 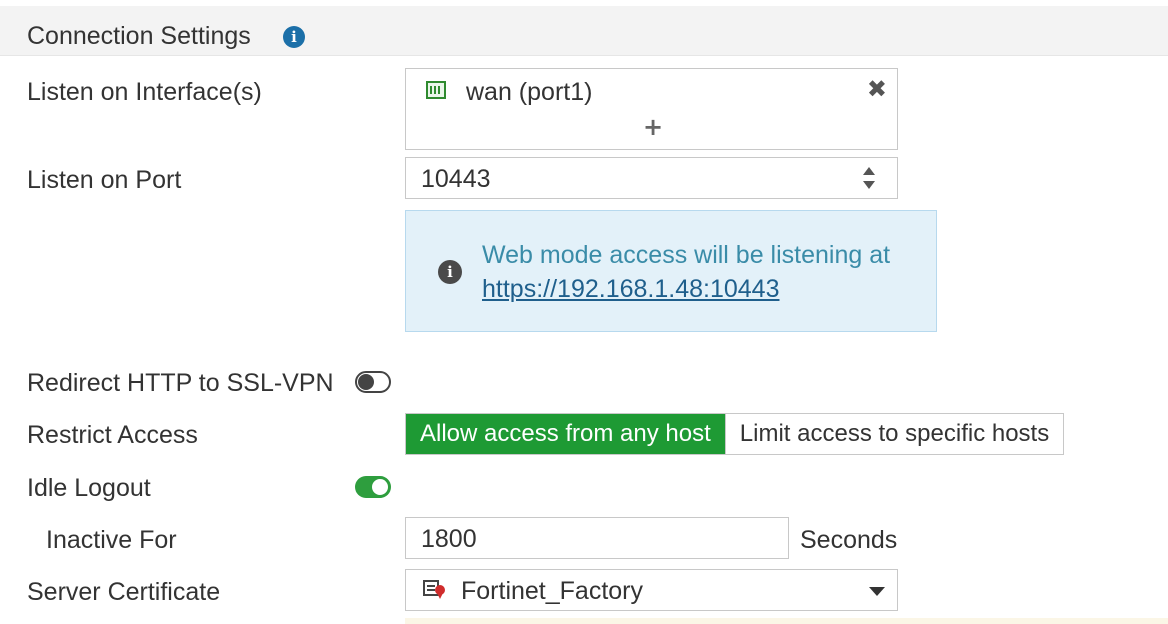 What do you see at coordinates (552, 591) in the screenshot?
I see `server-certificate-value: Fortinet_Factory` at bounding box center [552, 591].